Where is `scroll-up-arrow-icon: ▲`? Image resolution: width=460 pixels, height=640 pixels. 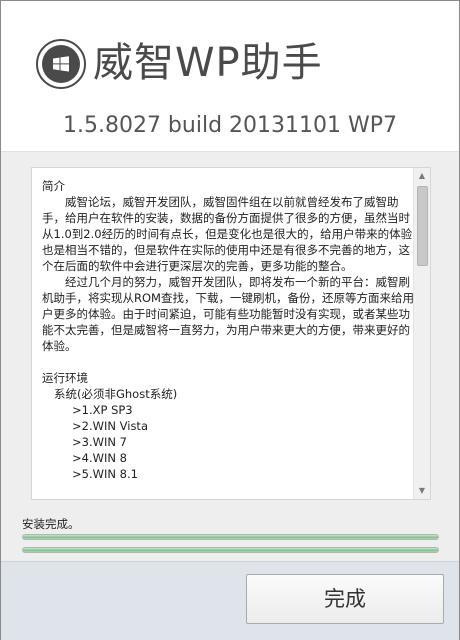 scroll-up-arrow-icon: ▲ is located at coordinates (422, 176).